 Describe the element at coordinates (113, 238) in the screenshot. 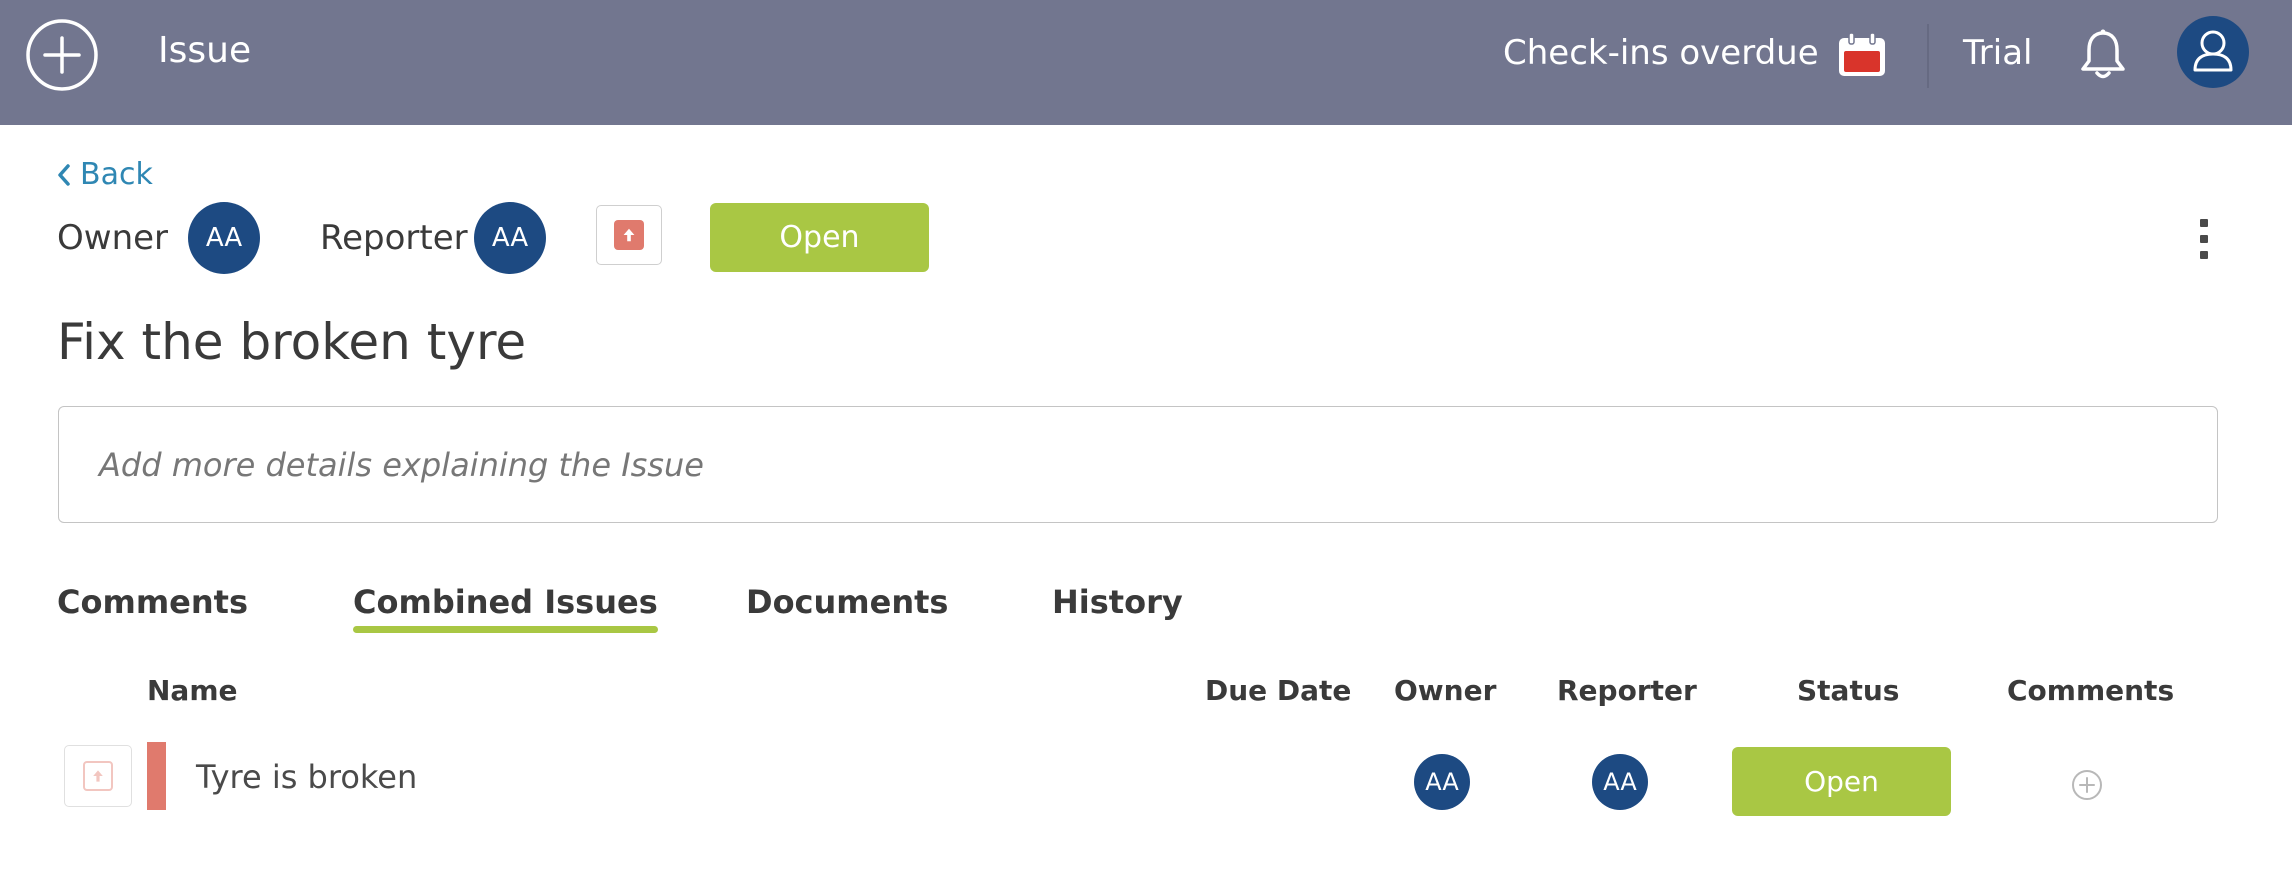

I see `owner-label: Owner` at that location.